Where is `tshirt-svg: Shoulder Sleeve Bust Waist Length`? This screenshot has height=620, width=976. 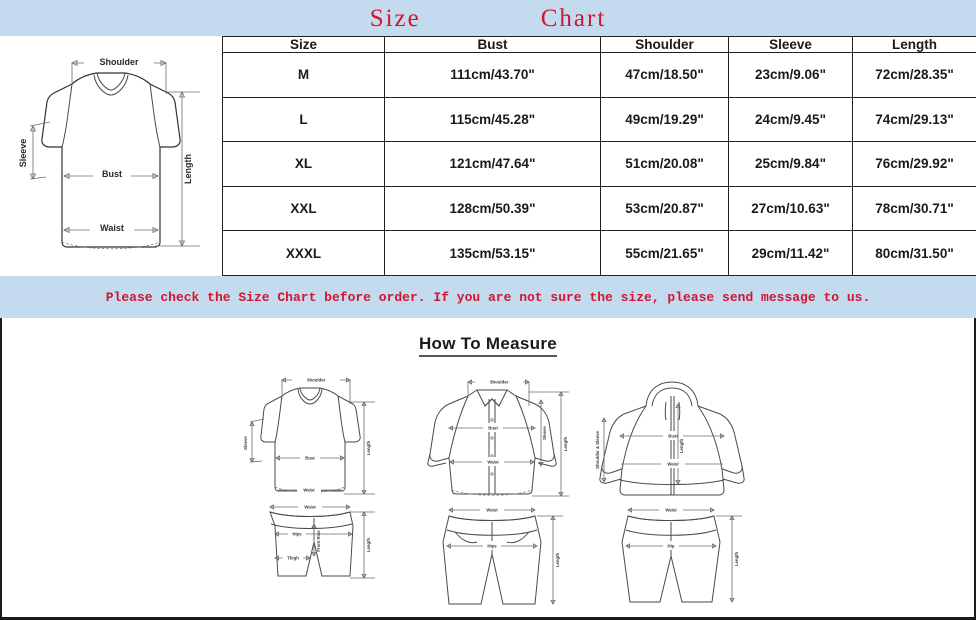
tshirt-svg: Shoulder Sleeve Bust Waist Length is located at coordinates (109, 152).